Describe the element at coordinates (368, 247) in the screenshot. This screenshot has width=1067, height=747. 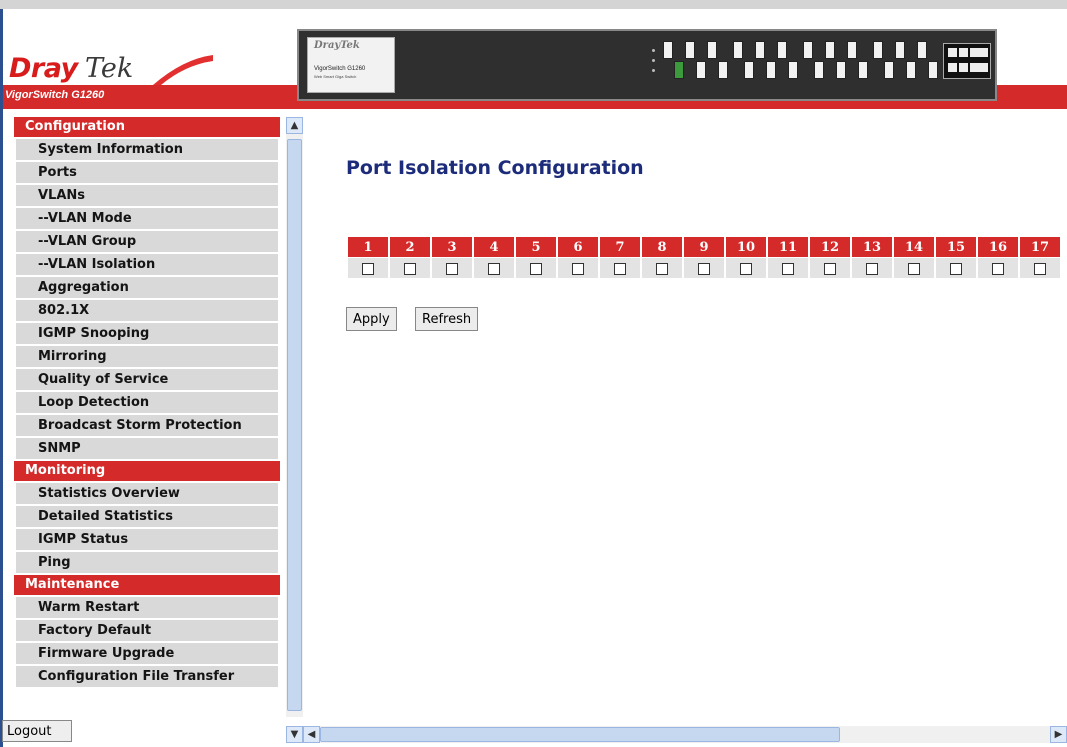
I see `port-header: 1` at that location.